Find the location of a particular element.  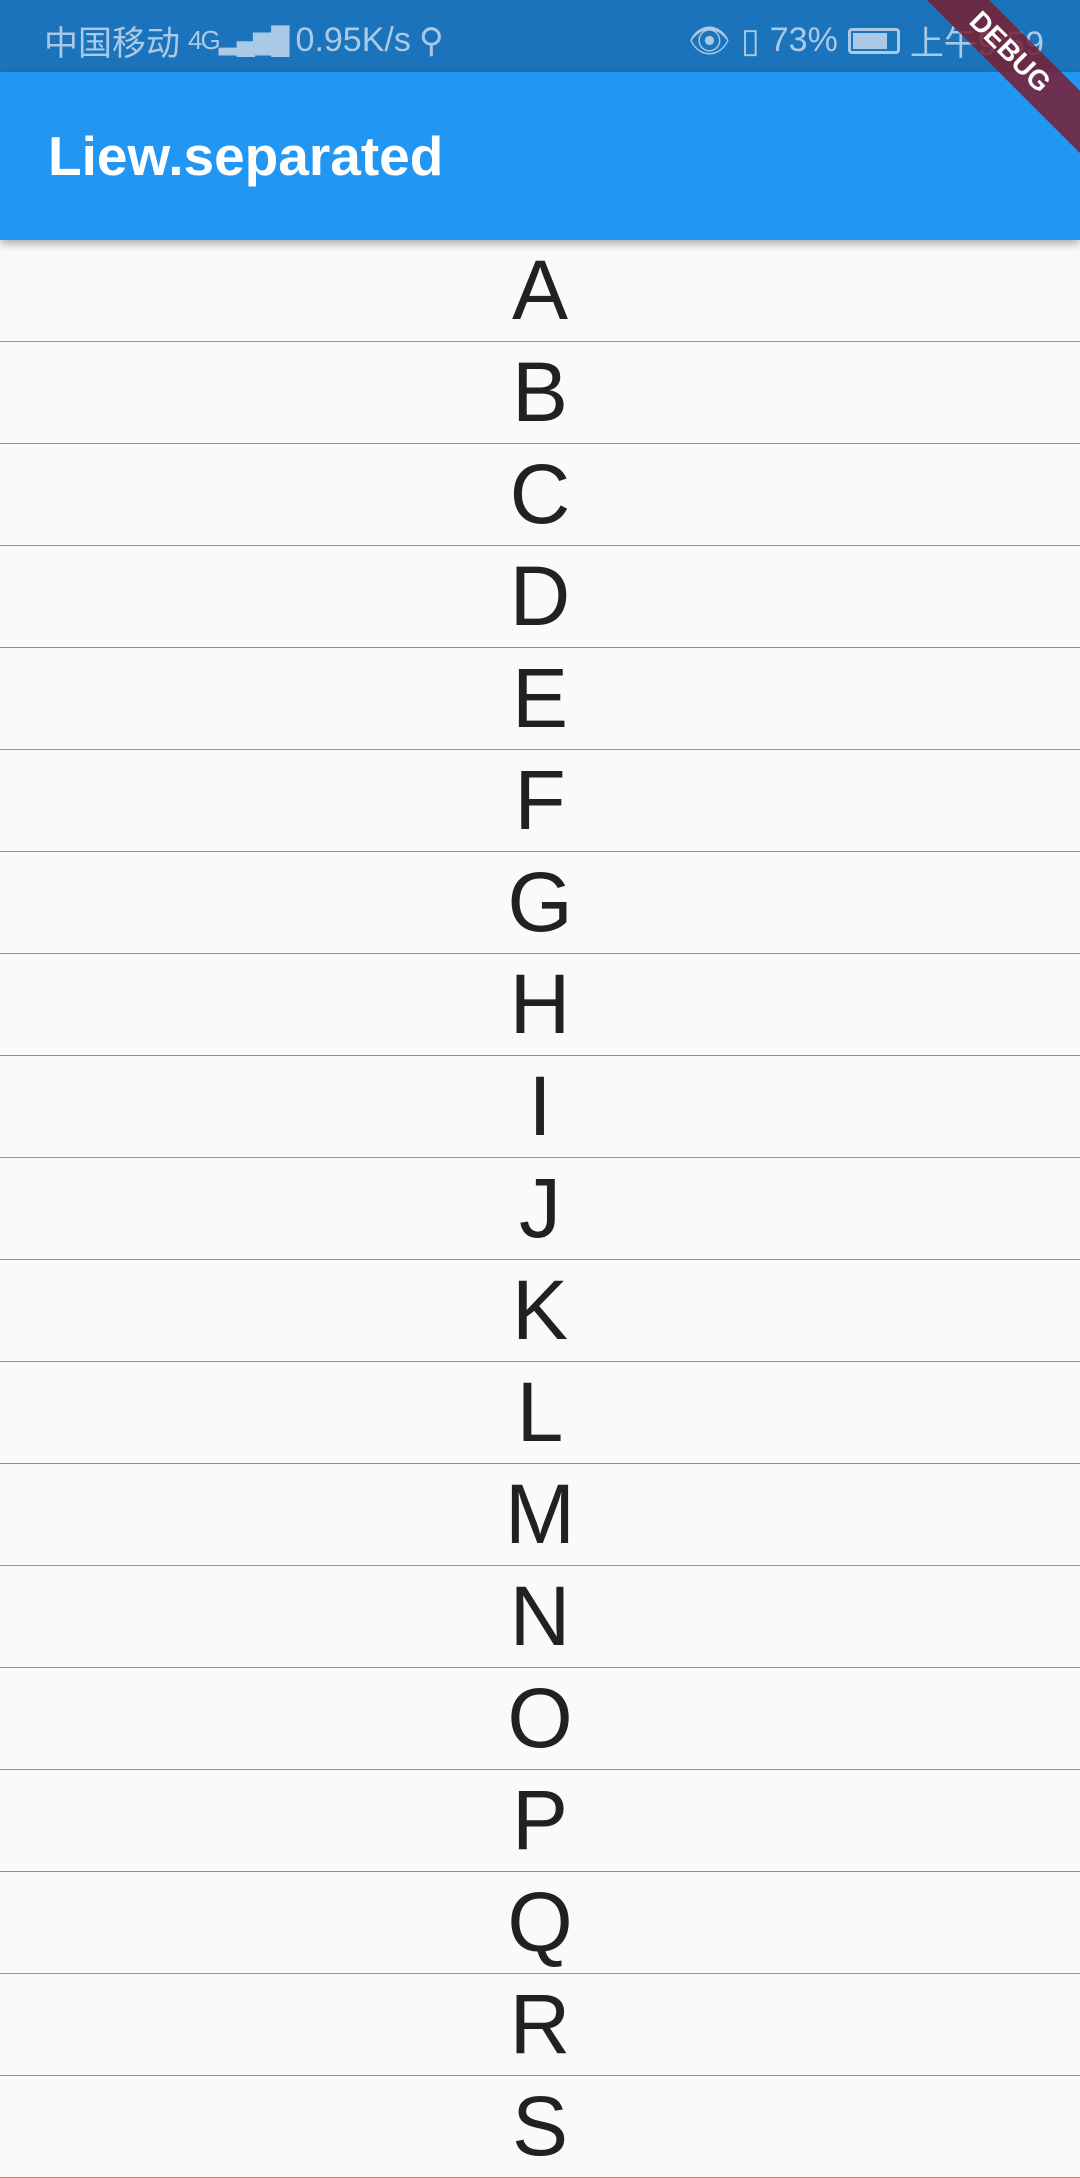

list-item: P is located at coordinates (540, 1820).